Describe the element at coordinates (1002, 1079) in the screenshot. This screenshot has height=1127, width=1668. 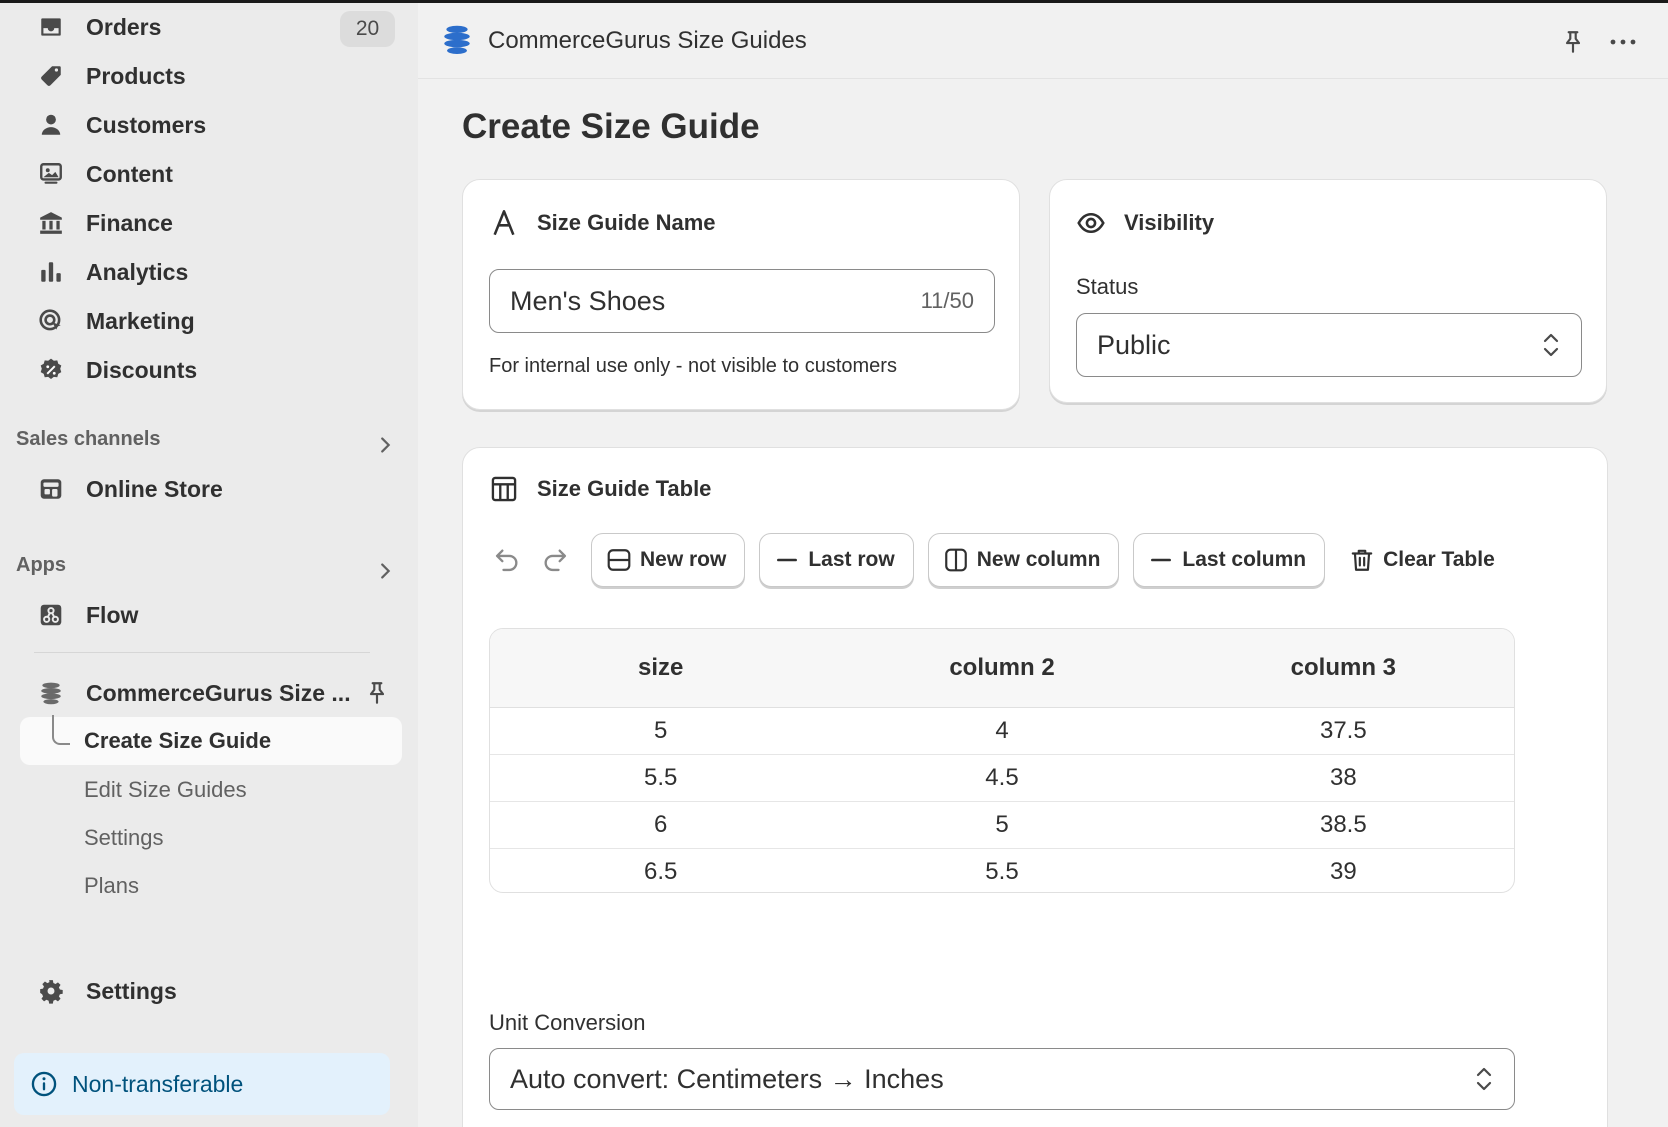
I see `unit-conversion-select: Auto convert: Centimeters → Inches` at that location.